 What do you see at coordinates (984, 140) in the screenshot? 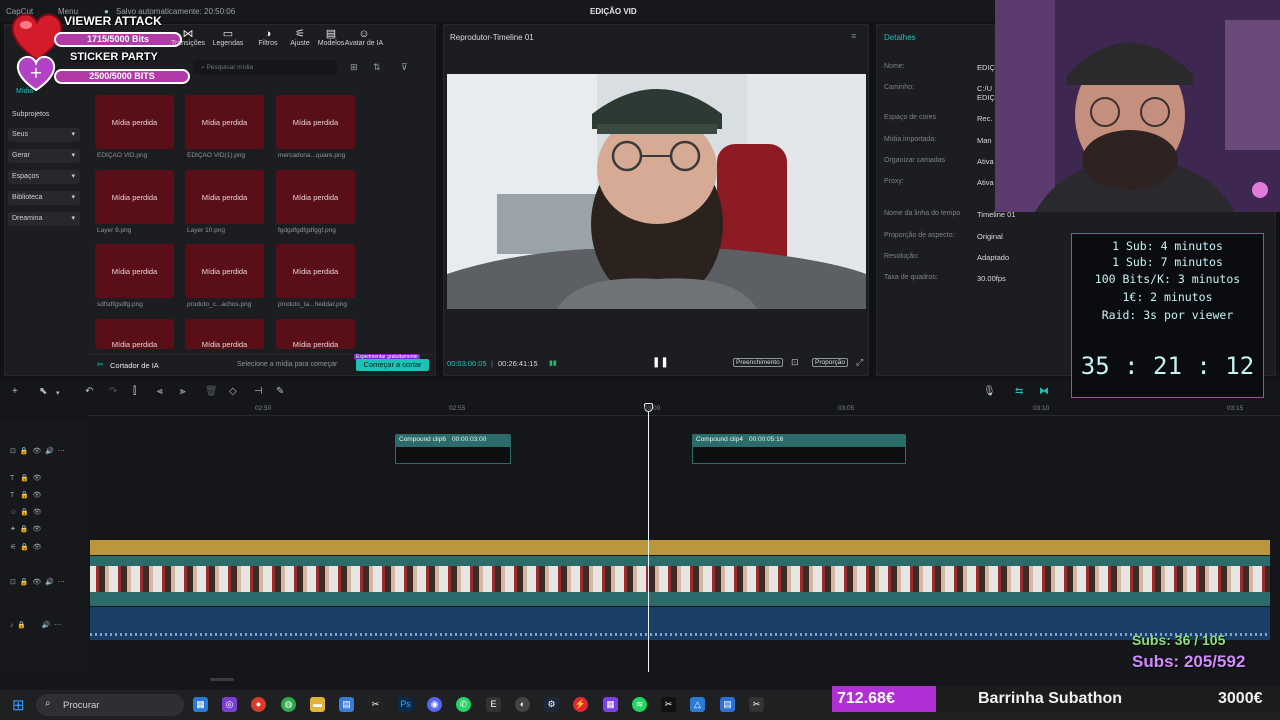
I see `detail-value: Man` at bounding box center [984, 140].